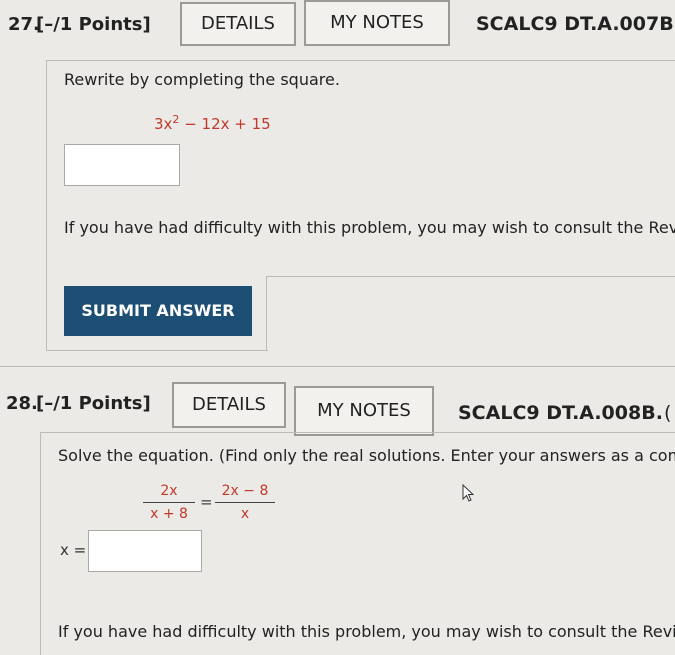 The width and height of the screenshot is (675, 655). What do you see at coordinates (22, 403) in the screenshot?
I see `question-number: 28.` at bounding box center [22, 403].